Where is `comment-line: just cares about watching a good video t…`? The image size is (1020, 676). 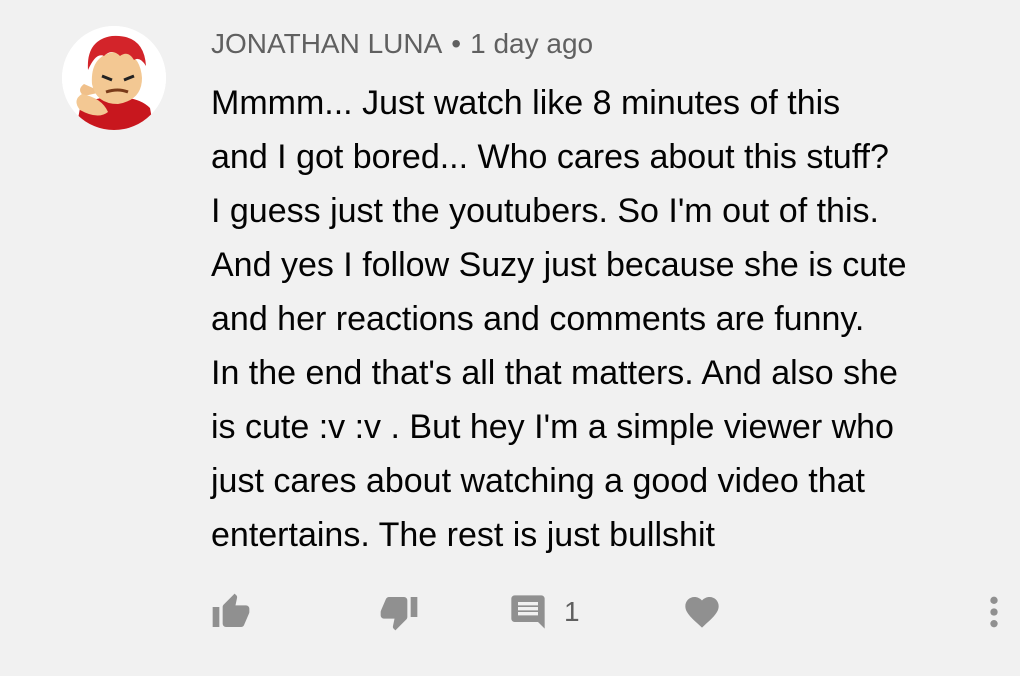 comment-line: just cares about watching a good video t… is located at coordinates (538, 481).